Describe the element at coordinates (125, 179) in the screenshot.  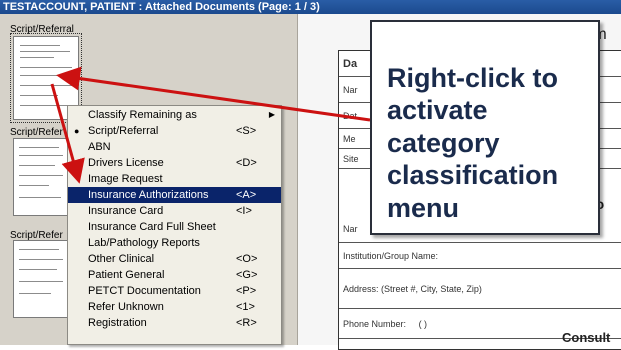
I see `menu-item-label: Image Request` at that location.